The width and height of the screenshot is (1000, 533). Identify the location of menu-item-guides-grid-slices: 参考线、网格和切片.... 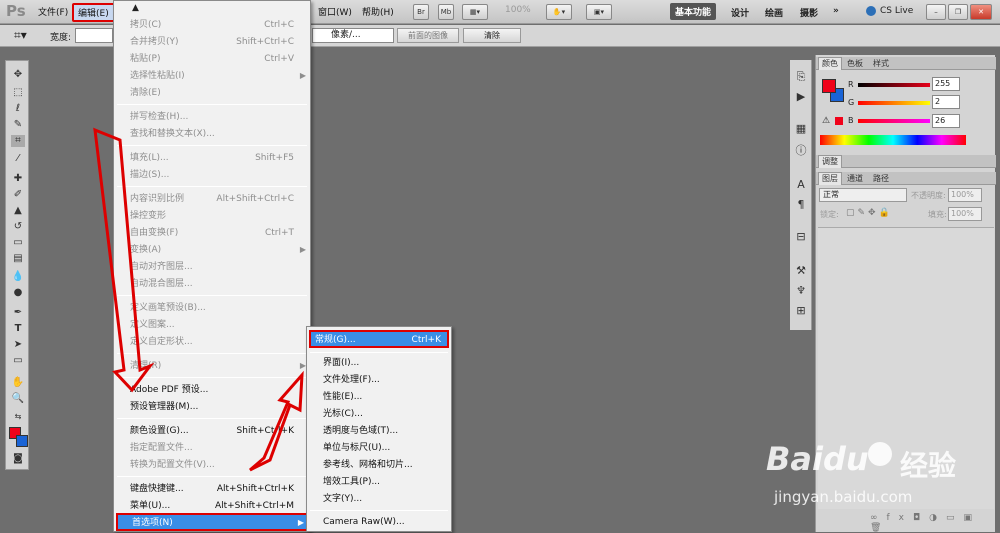
(384, 465).